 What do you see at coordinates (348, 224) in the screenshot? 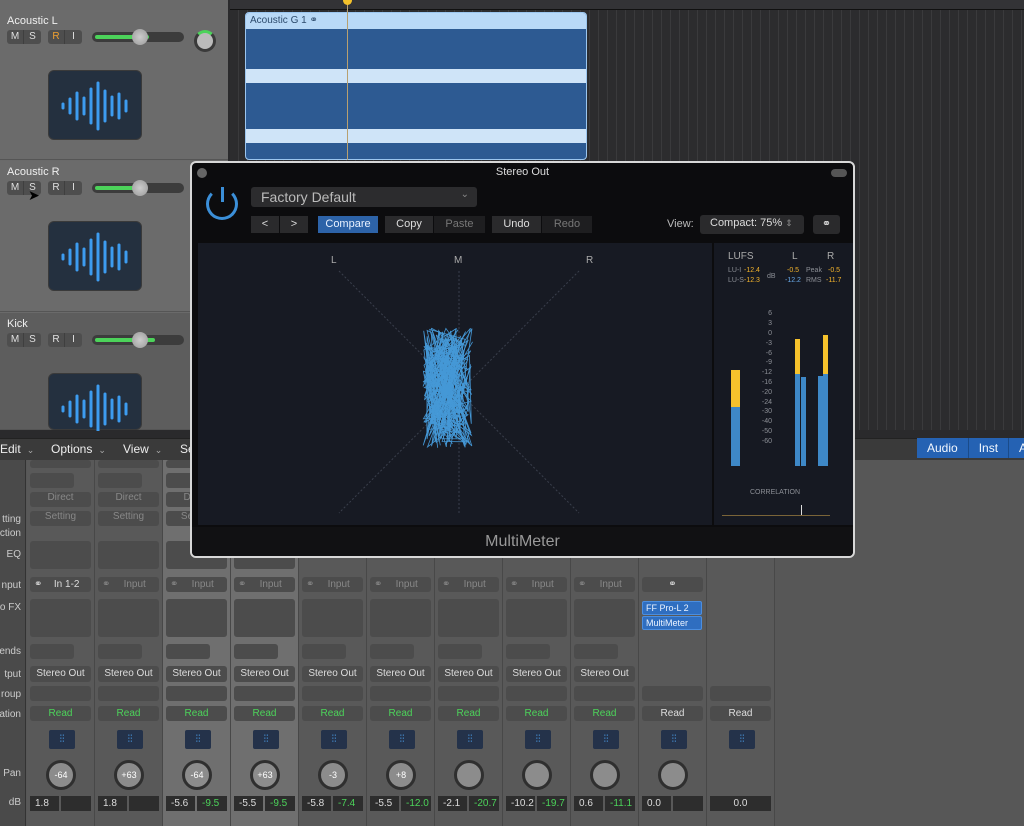
I see `compare-button: Compare` at bounding box center [348, 224].